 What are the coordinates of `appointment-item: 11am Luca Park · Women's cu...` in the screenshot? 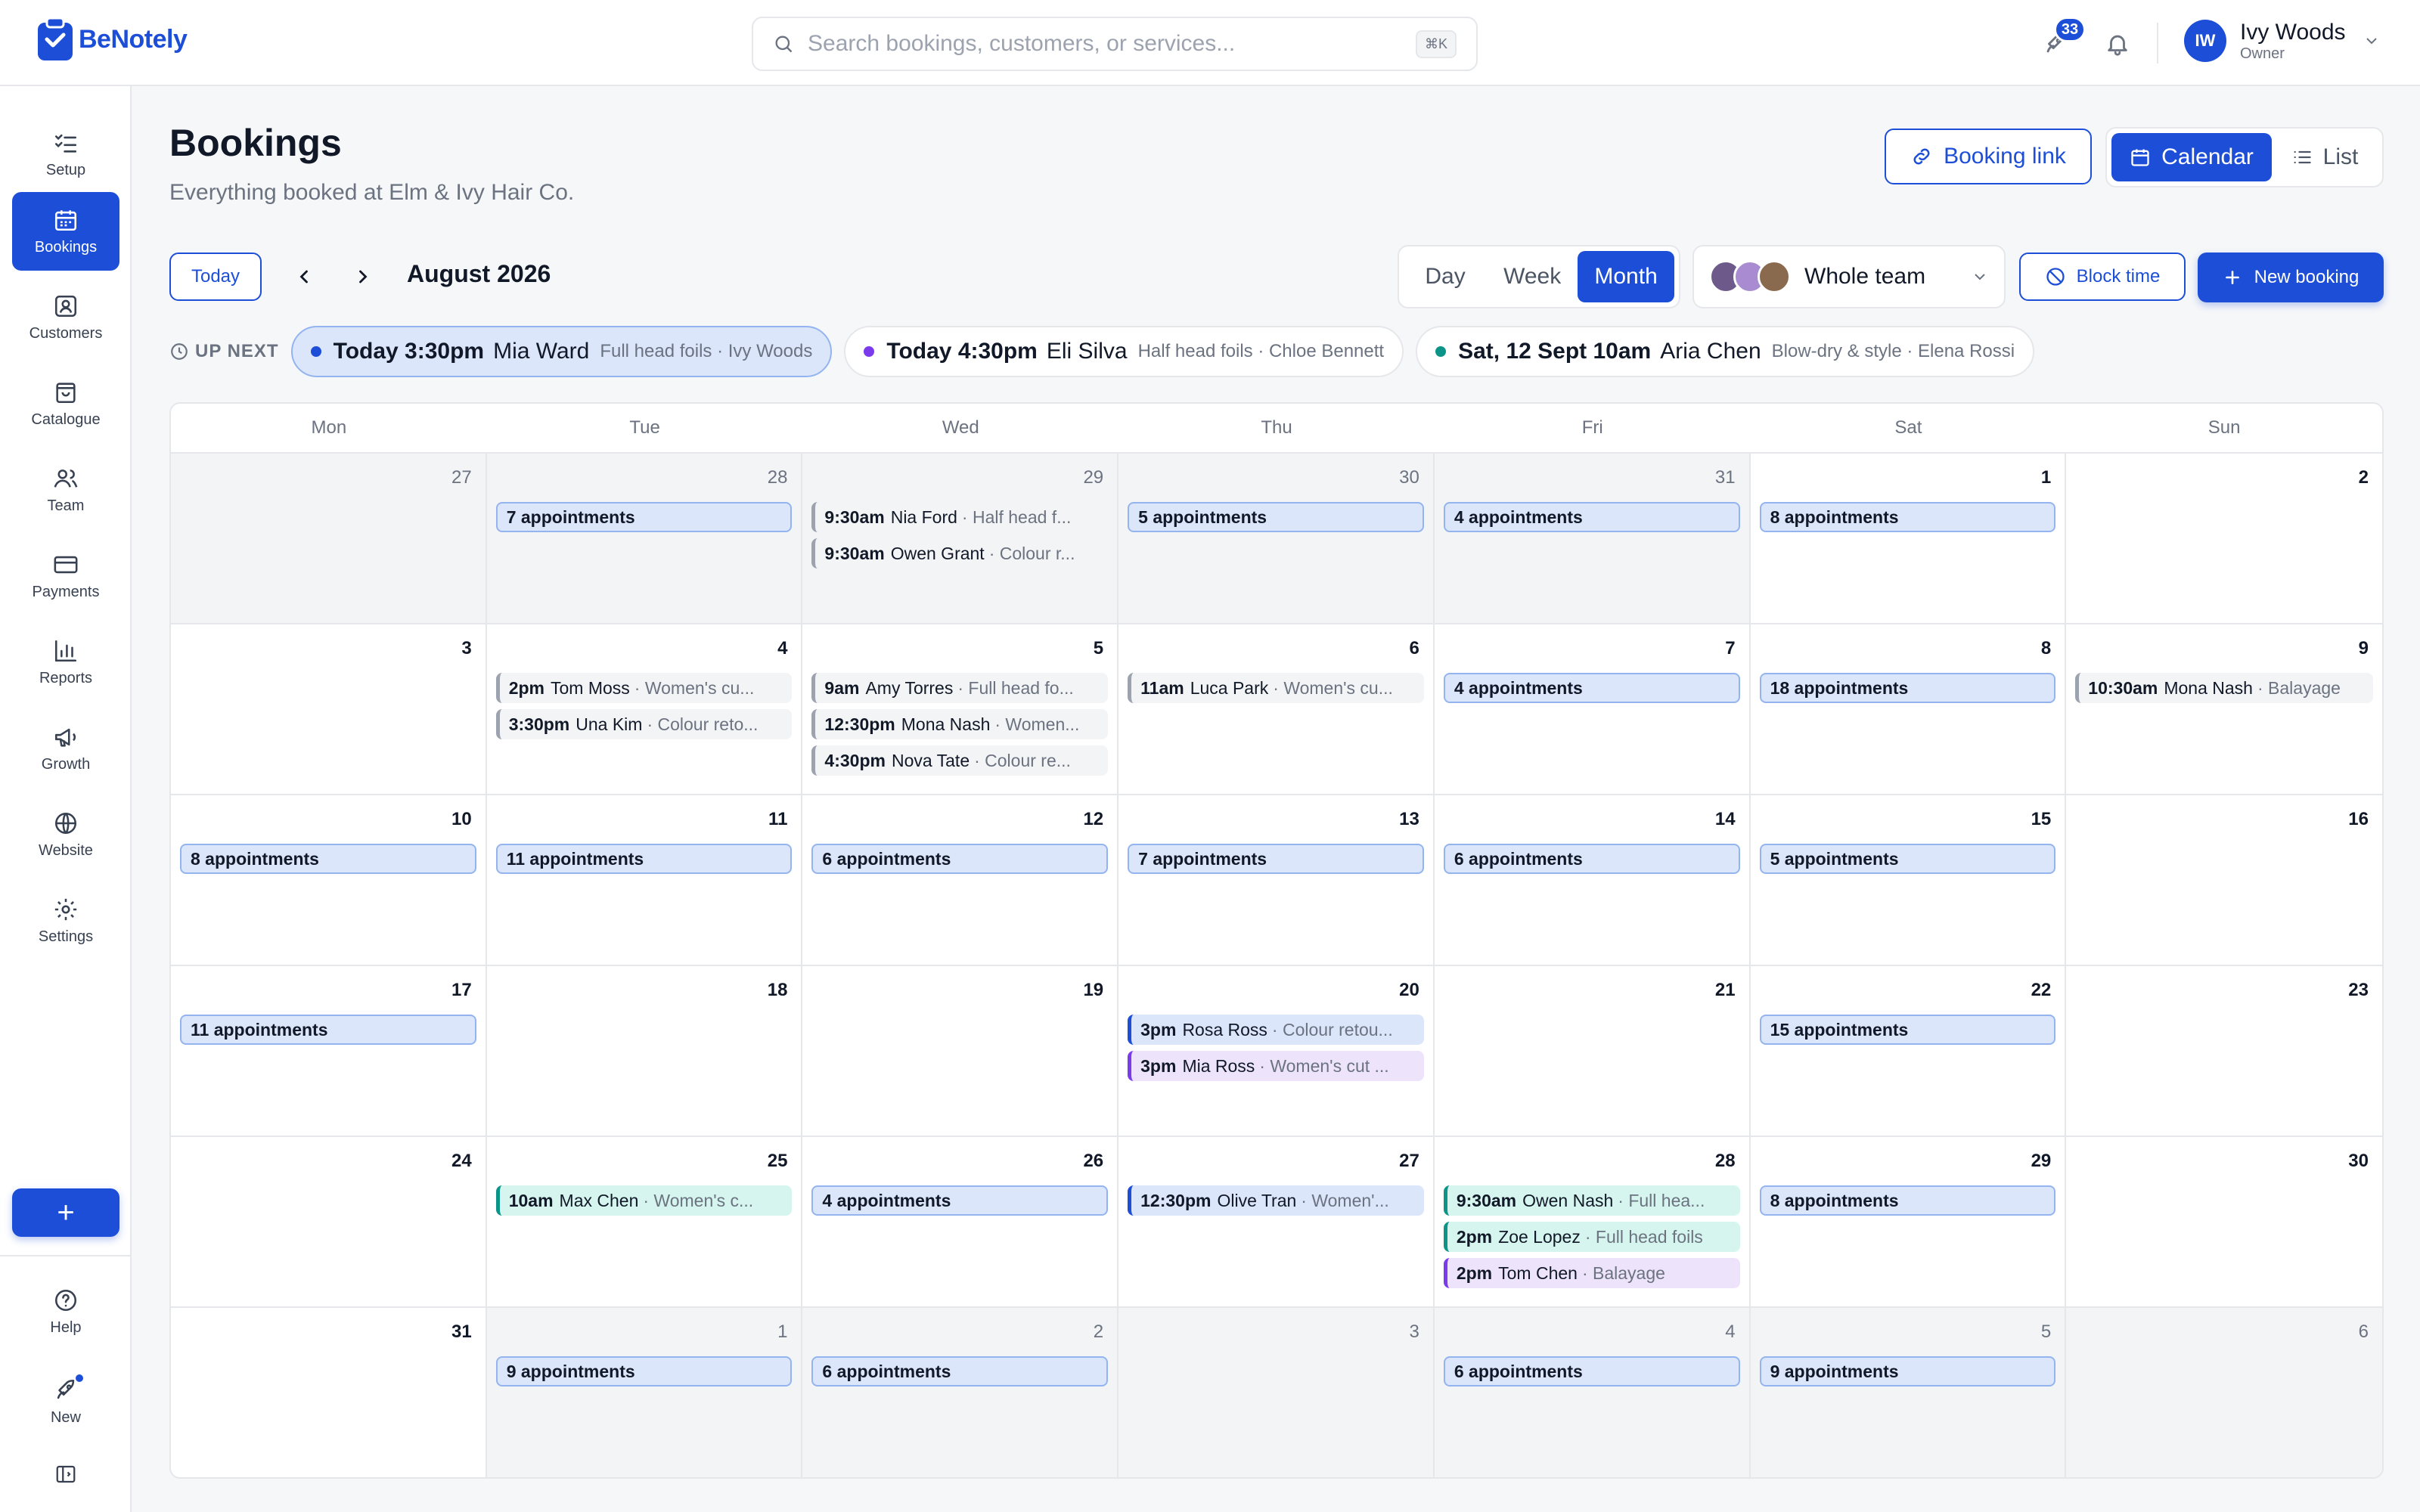 It's located at (1276, 688).